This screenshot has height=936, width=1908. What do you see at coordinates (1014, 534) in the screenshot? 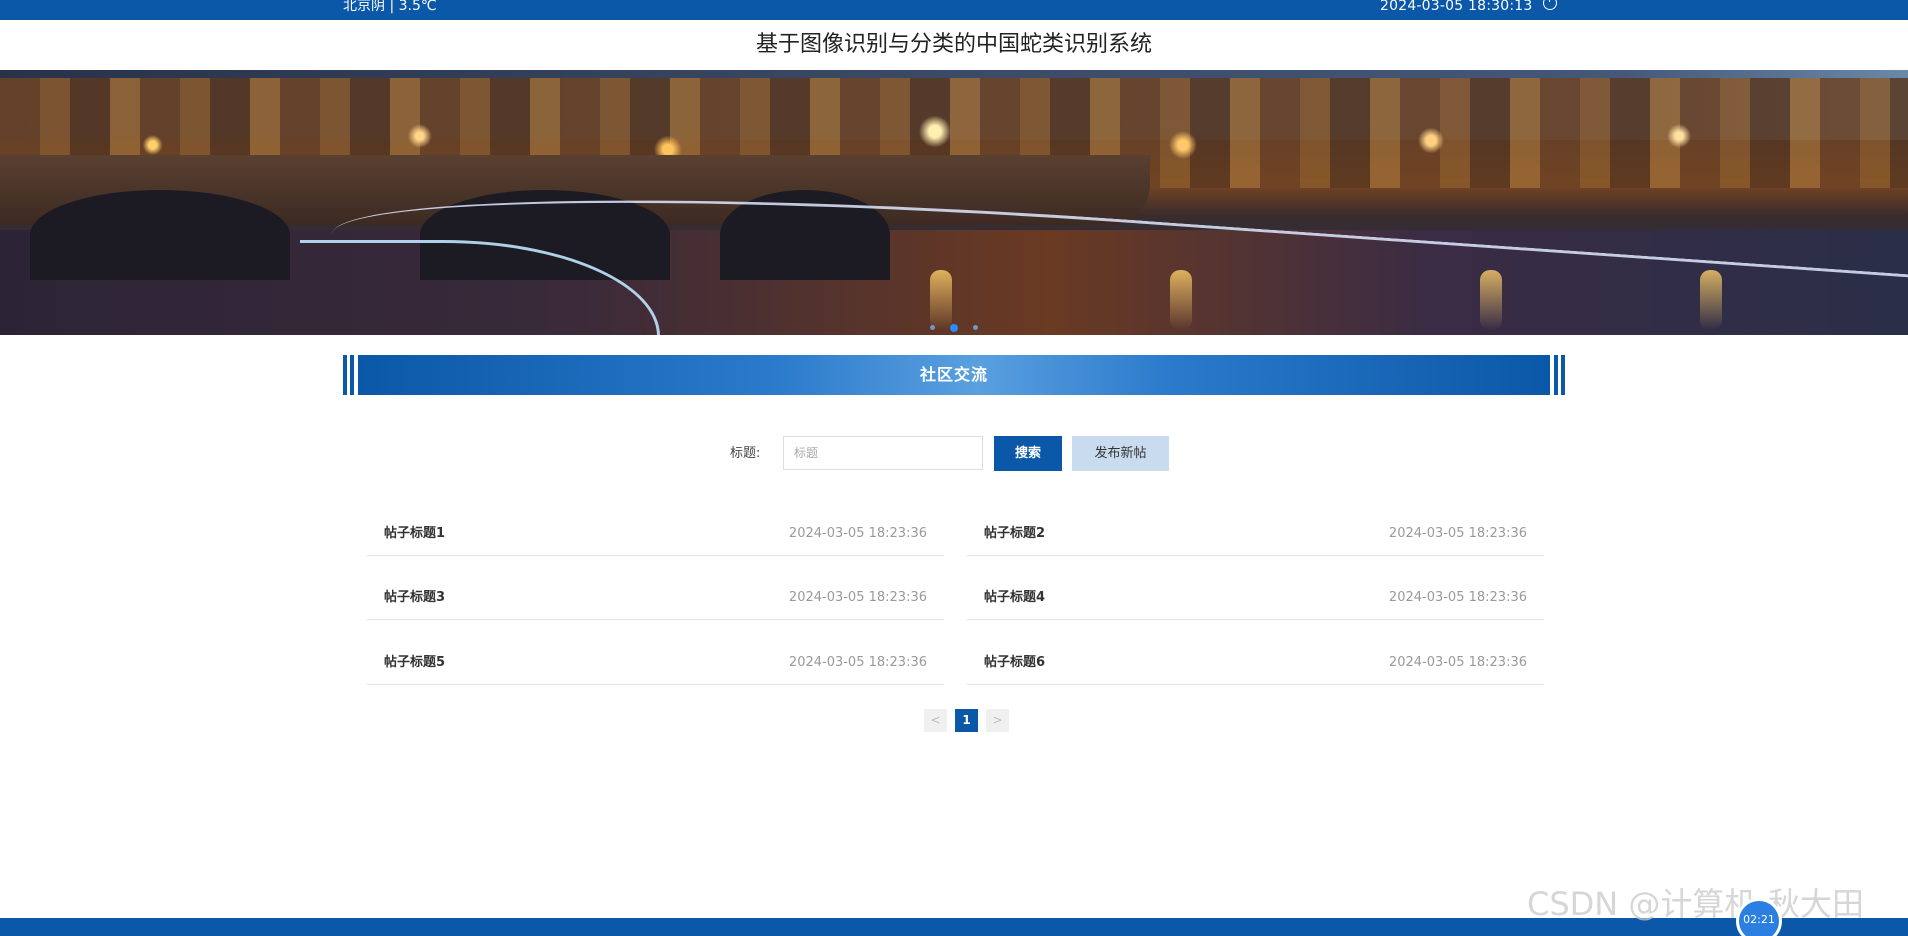
I see `post-title: 帖子标题2` at bounding box center [1014, 534].